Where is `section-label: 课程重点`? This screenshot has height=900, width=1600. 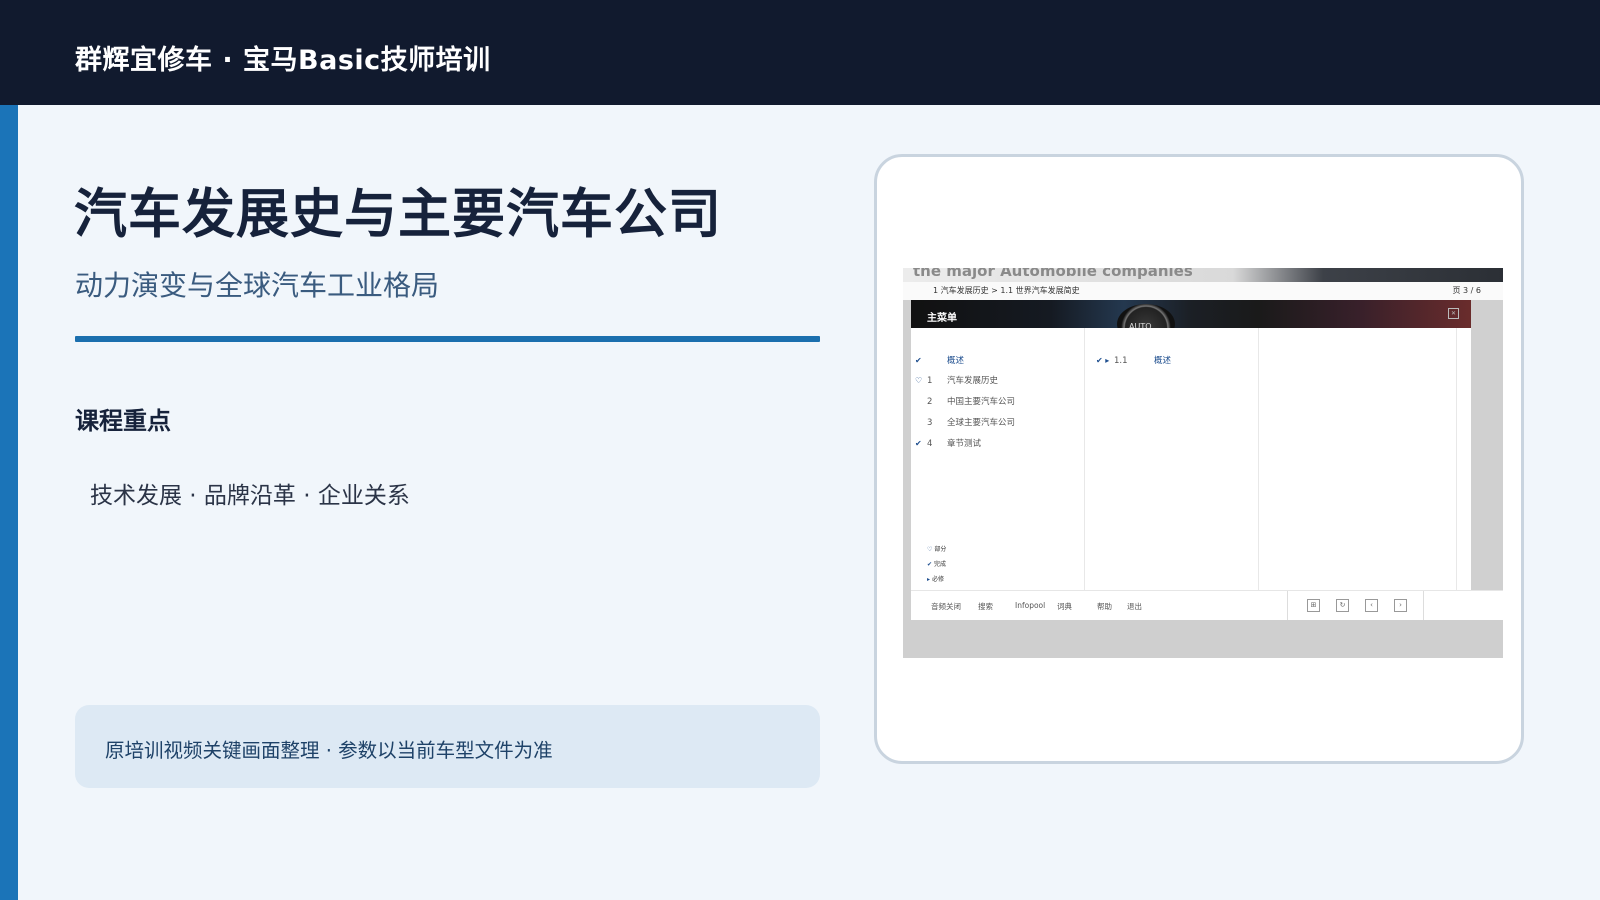 section-label: 课程重点 is located at coordinates (123, 421).